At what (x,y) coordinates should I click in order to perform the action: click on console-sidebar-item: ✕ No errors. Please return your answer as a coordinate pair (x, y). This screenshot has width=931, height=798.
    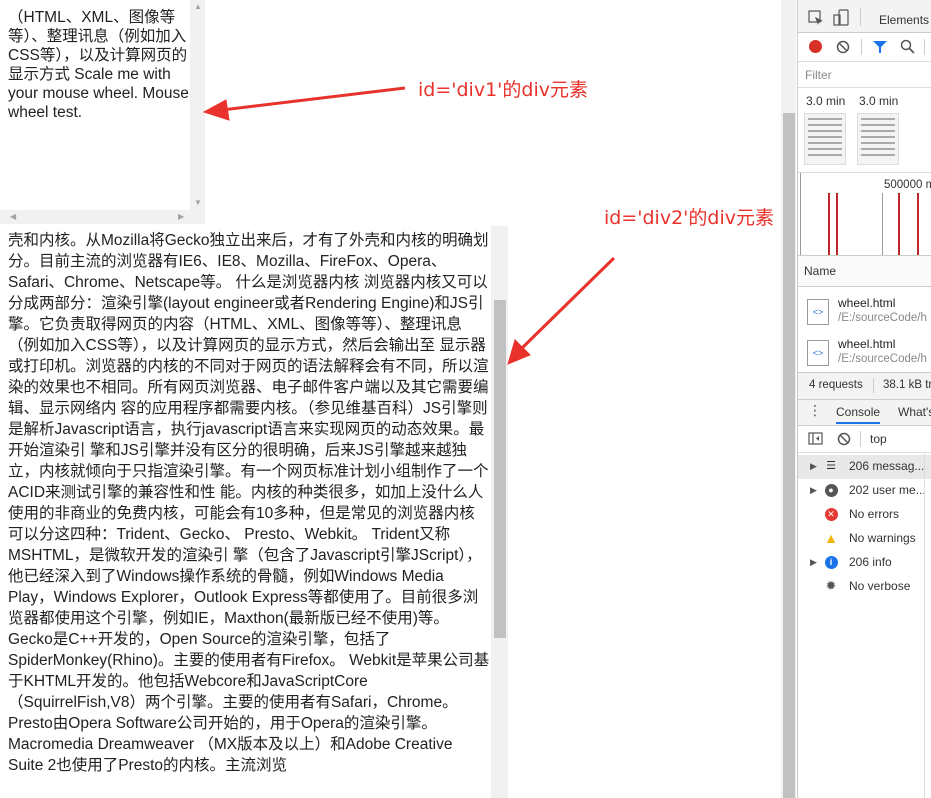
    Looking at the image, I should click on (864, 515).